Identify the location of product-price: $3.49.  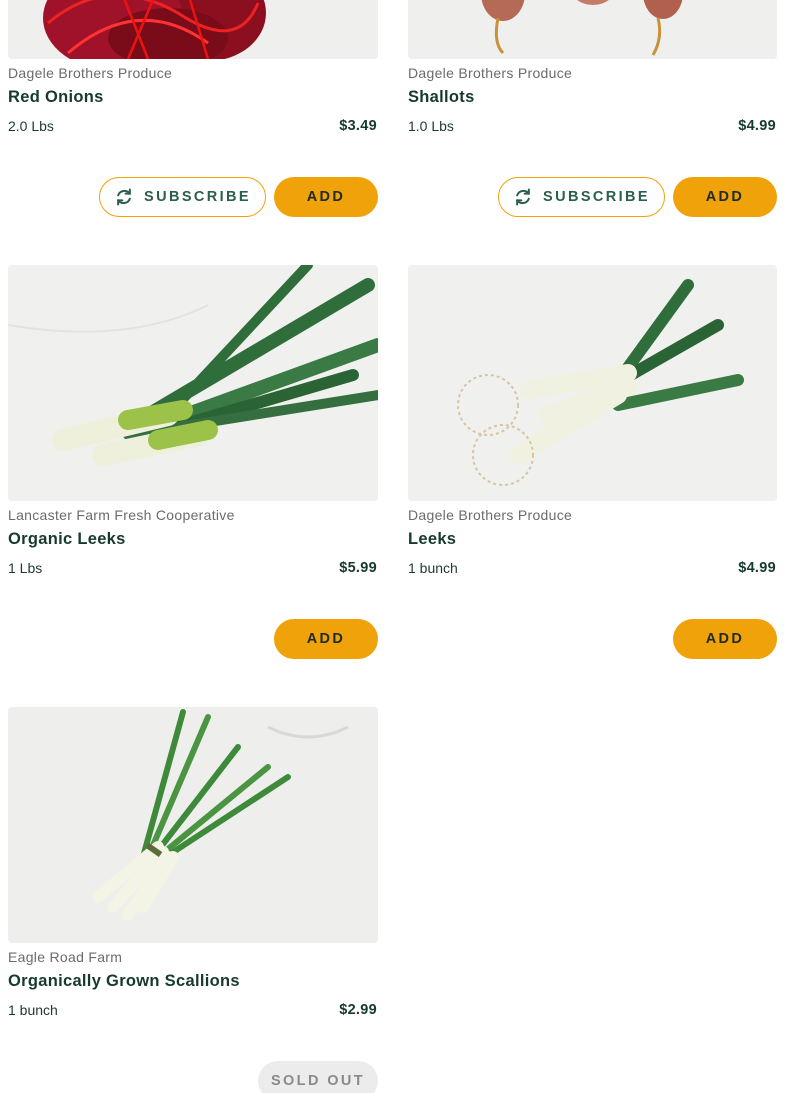
(358, 126).